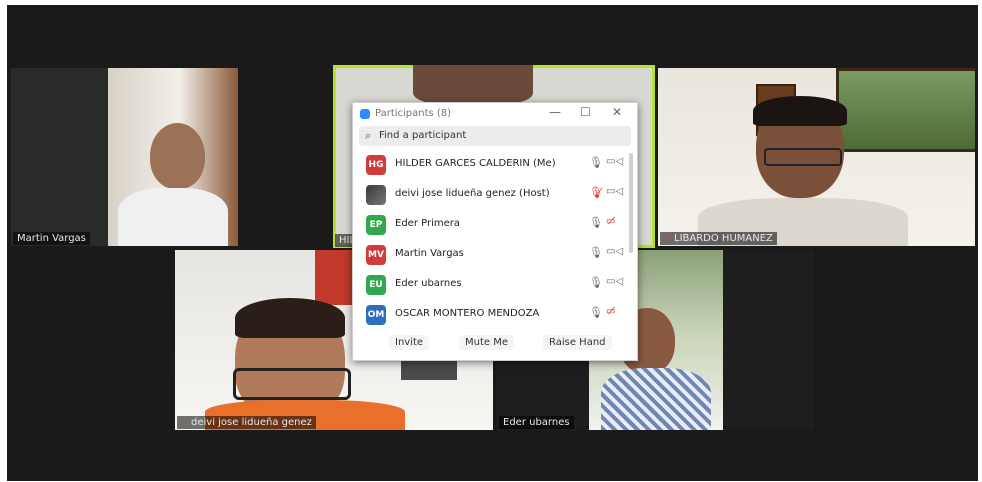 The height and width of the screenshot is (482, 982). I want to click on avatar, so click(376, 195).